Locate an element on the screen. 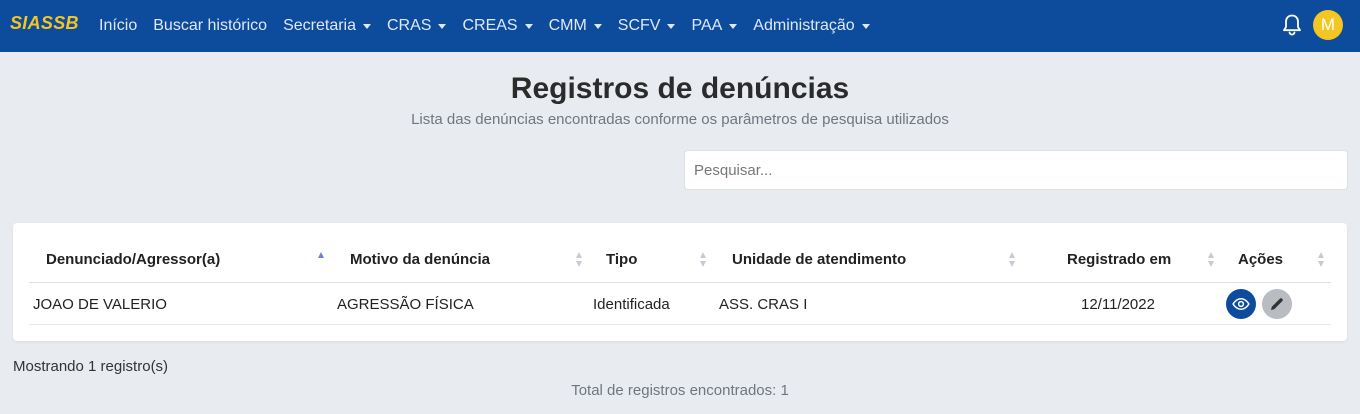 Image resolution: width=1360 pixels, height=414 pixels. bell-icon is located at coordinates (1292, 25).